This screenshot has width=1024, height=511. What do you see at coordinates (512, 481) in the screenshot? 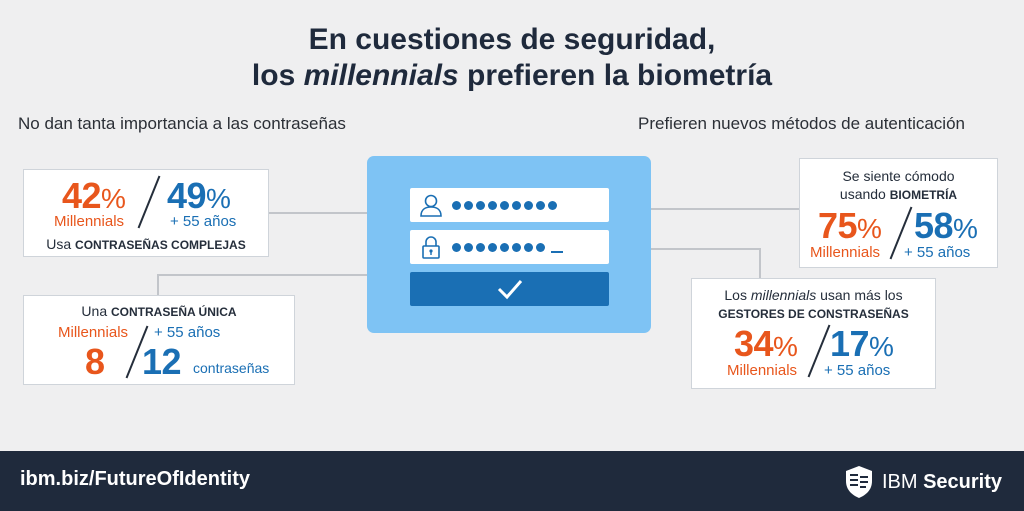
I see `footer-bar: ibm.biz/FutureOfIdentity IBM Security` at bounding box center [512, 481].